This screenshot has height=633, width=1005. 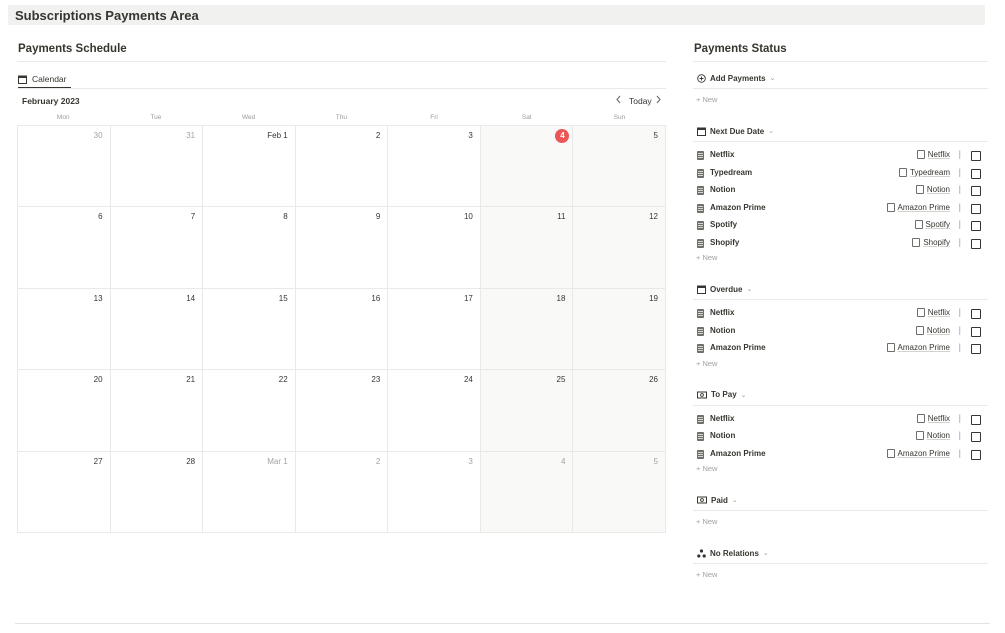 I want to click on calendar-day-cell: 19, so click(x=619, y=329).